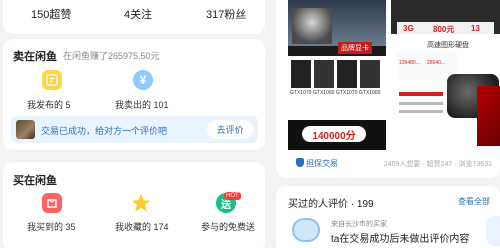 Image resolution: width=500 pixels, height=248 pixels. What do you see at coordinates (301, 93) in the screenshot?
I see `gpu-model-1: GTX1070` at bounding box center [301, 93].